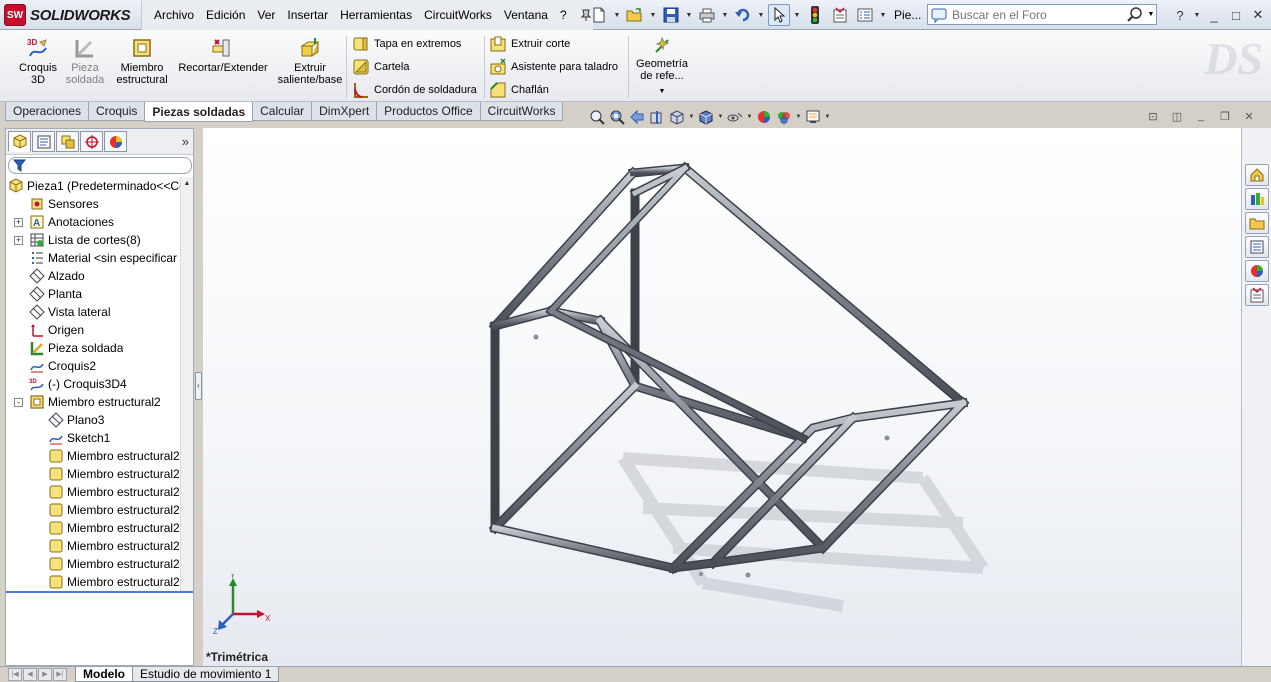 The height and width of the screenshot is (682, 1271). I want to click on menu-archivo: Archivo, so click(174, 15).